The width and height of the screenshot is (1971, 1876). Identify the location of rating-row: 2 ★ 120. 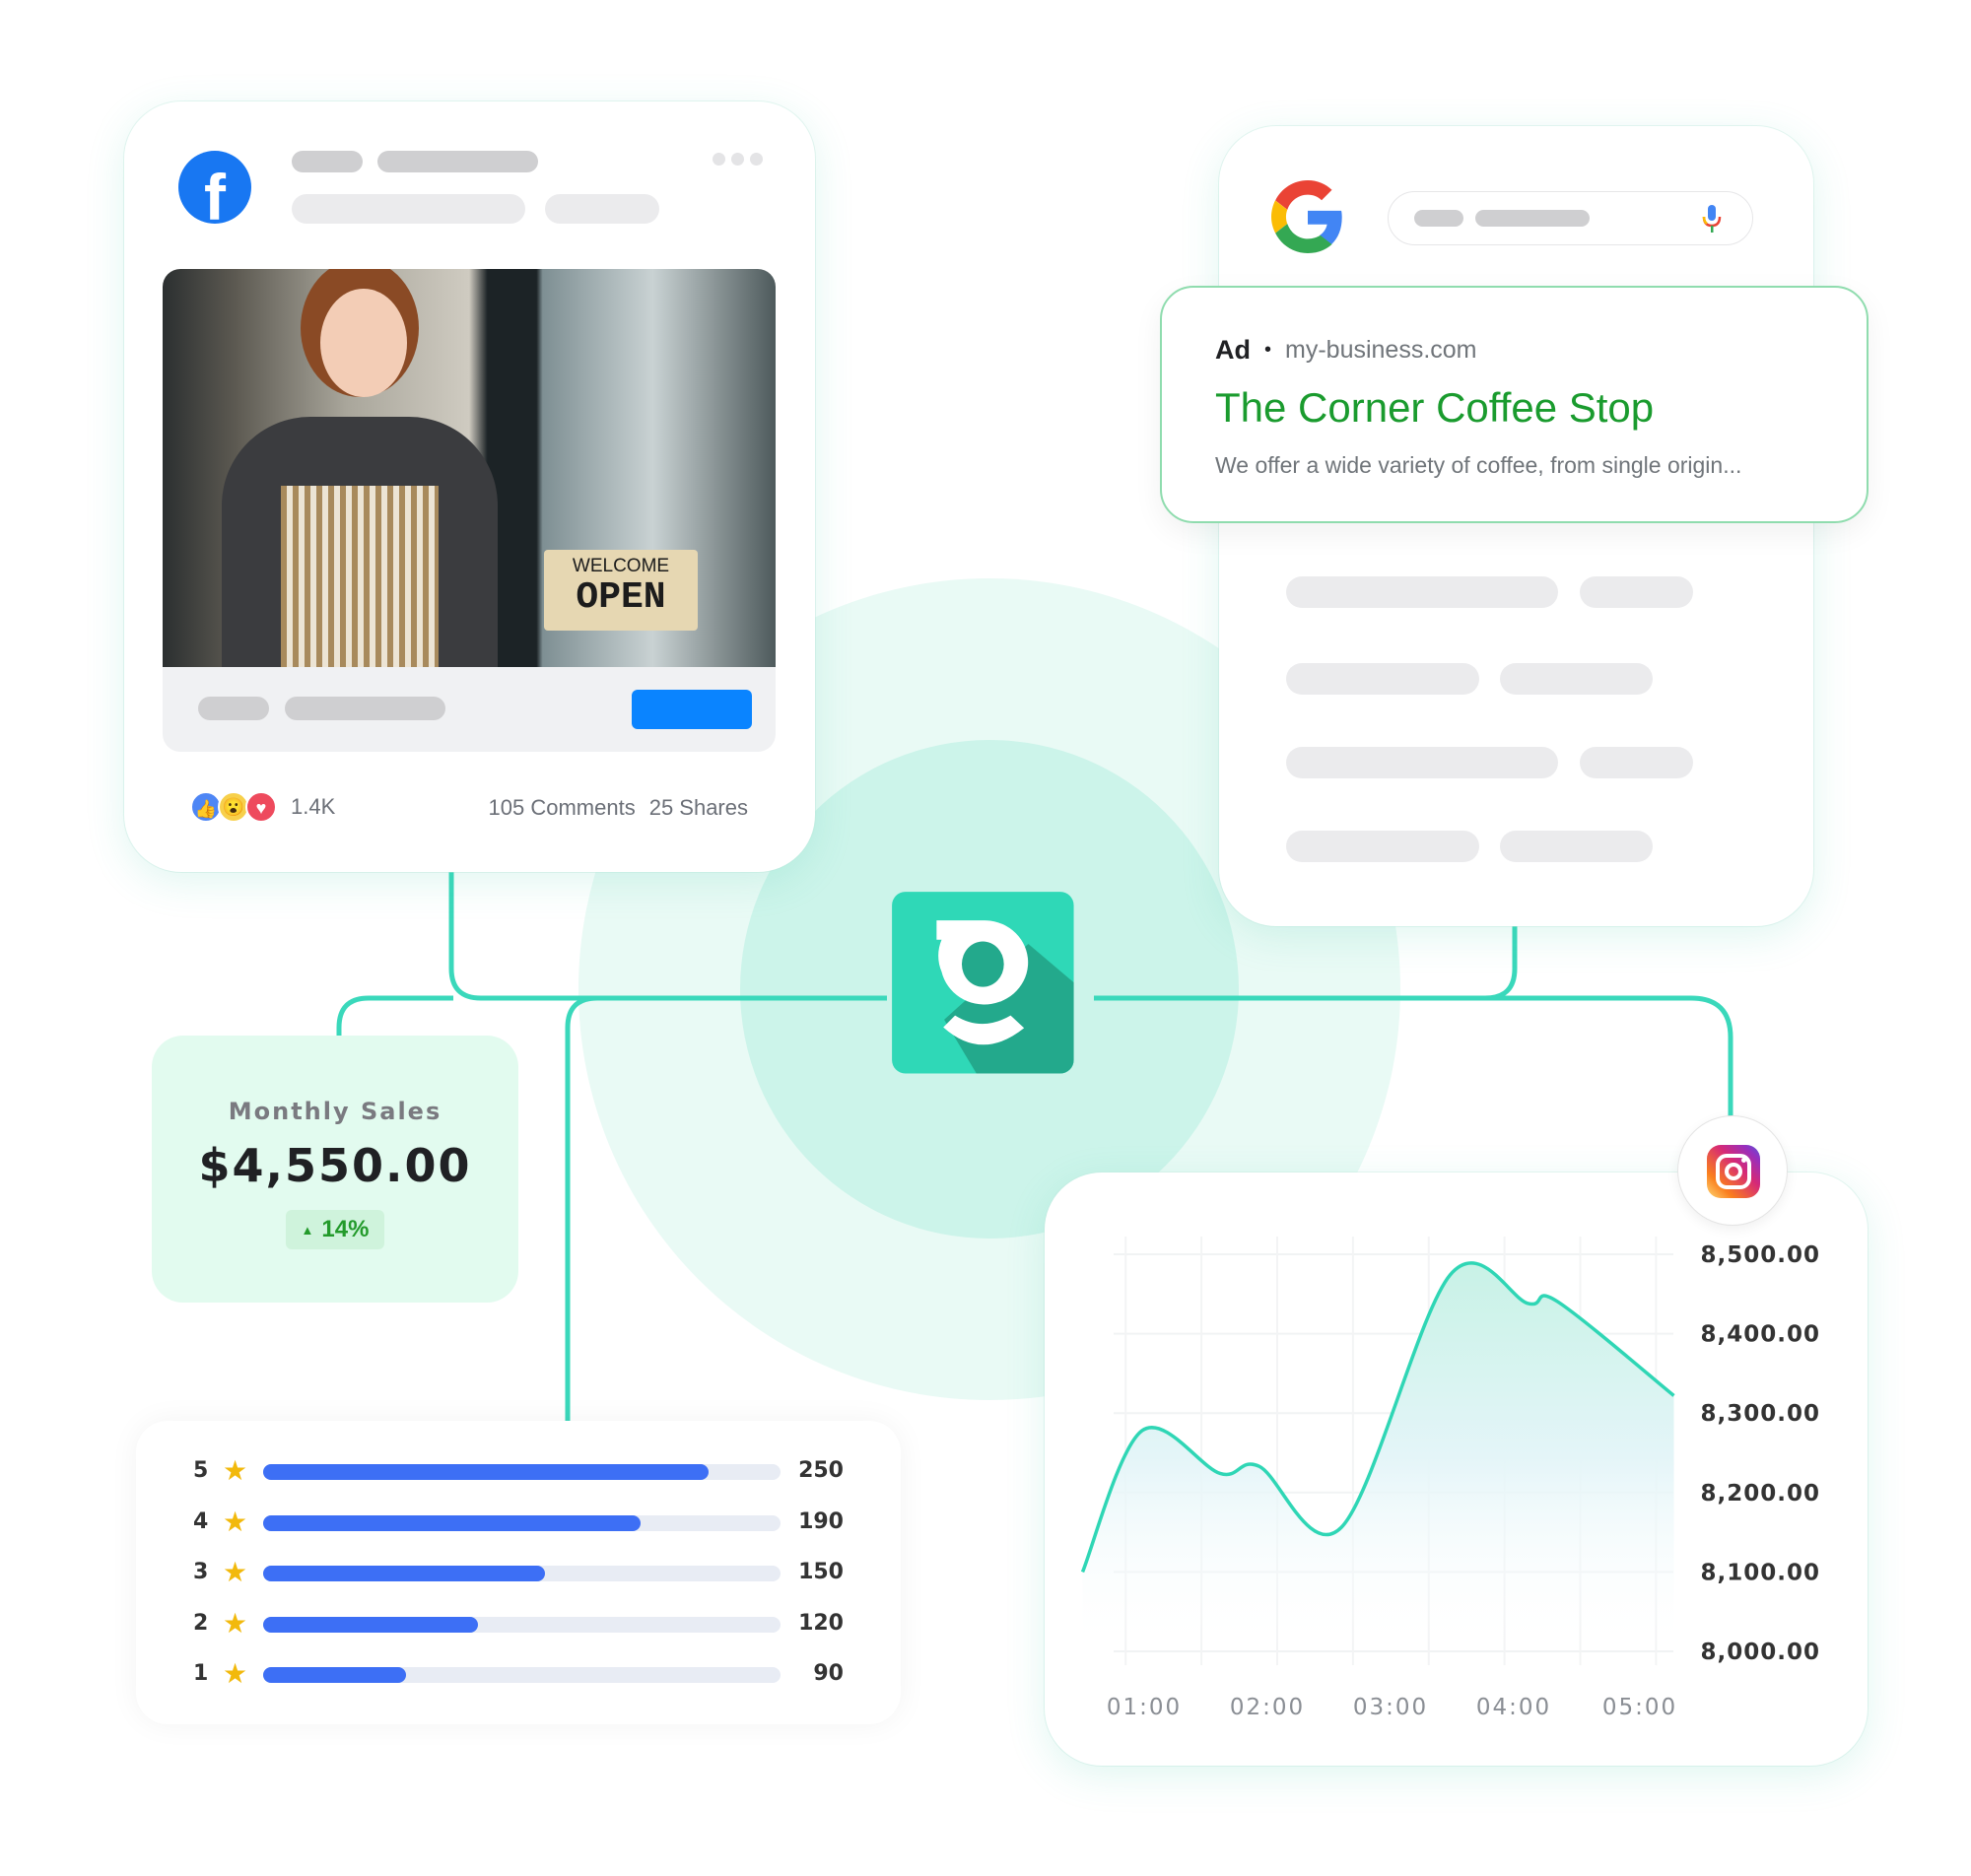
(518, 1624).